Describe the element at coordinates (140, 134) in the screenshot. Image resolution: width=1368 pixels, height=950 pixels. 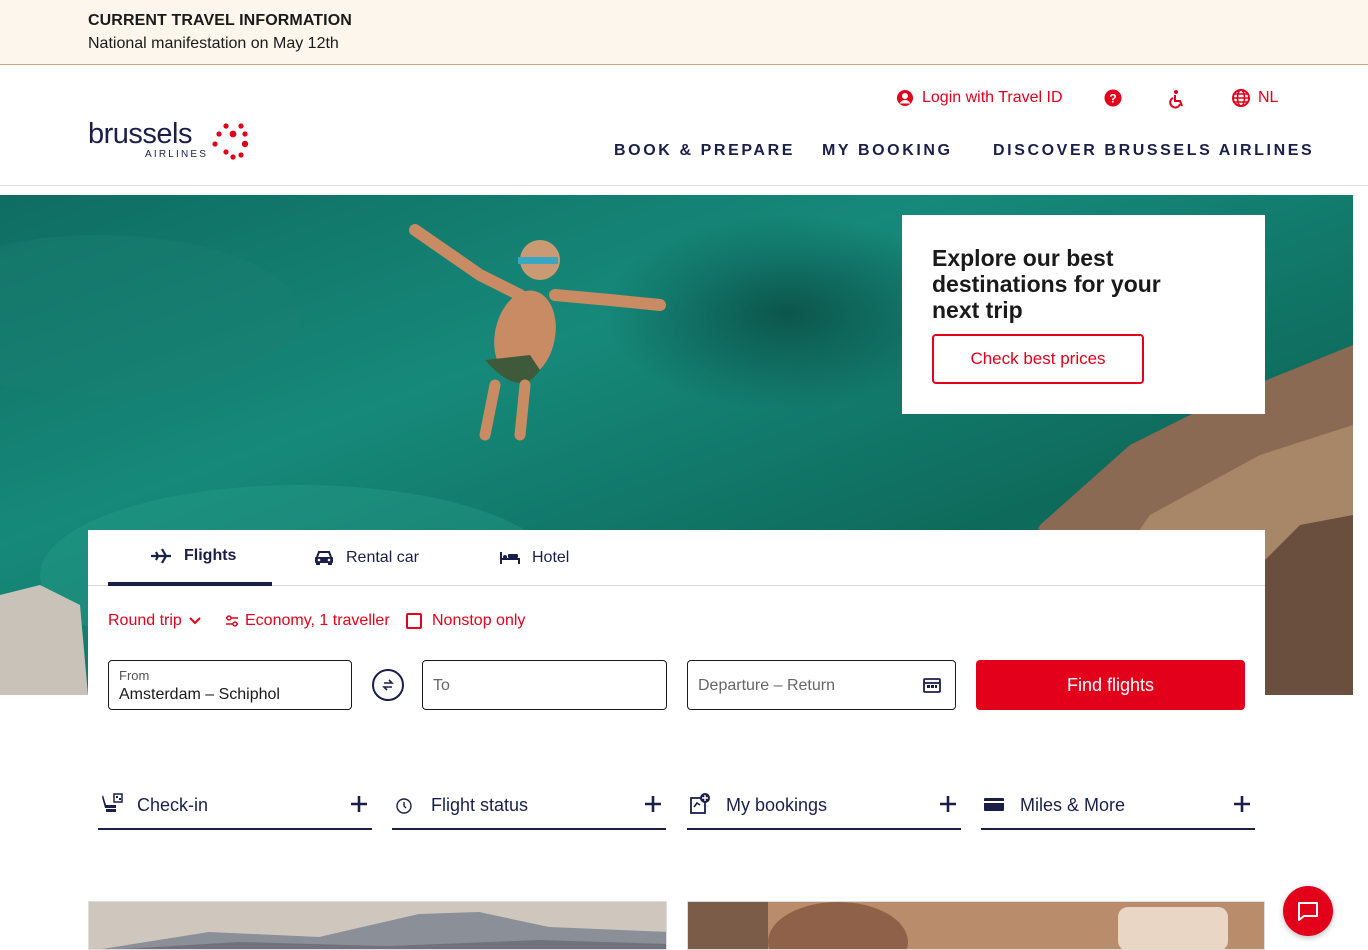
I see `logo-wordmark: brussels` at that location.